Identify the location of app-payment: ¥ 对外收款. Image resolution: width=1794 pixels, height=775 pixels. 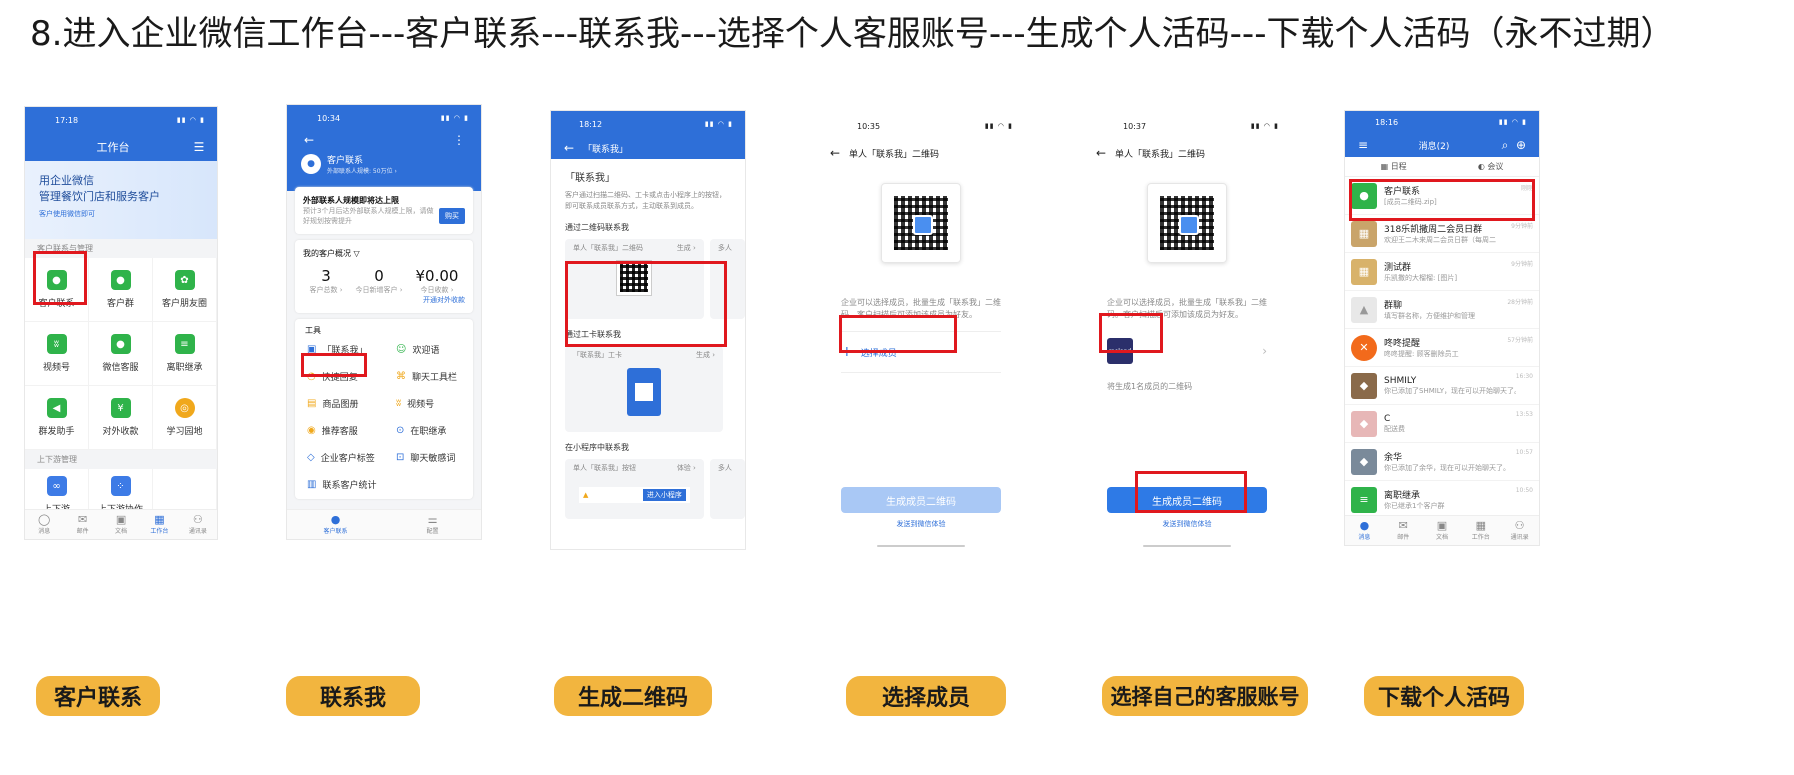
(121, 418).